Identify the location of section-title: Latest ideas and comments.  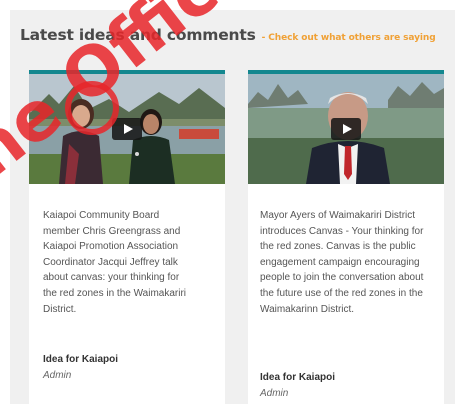
(138, 35).